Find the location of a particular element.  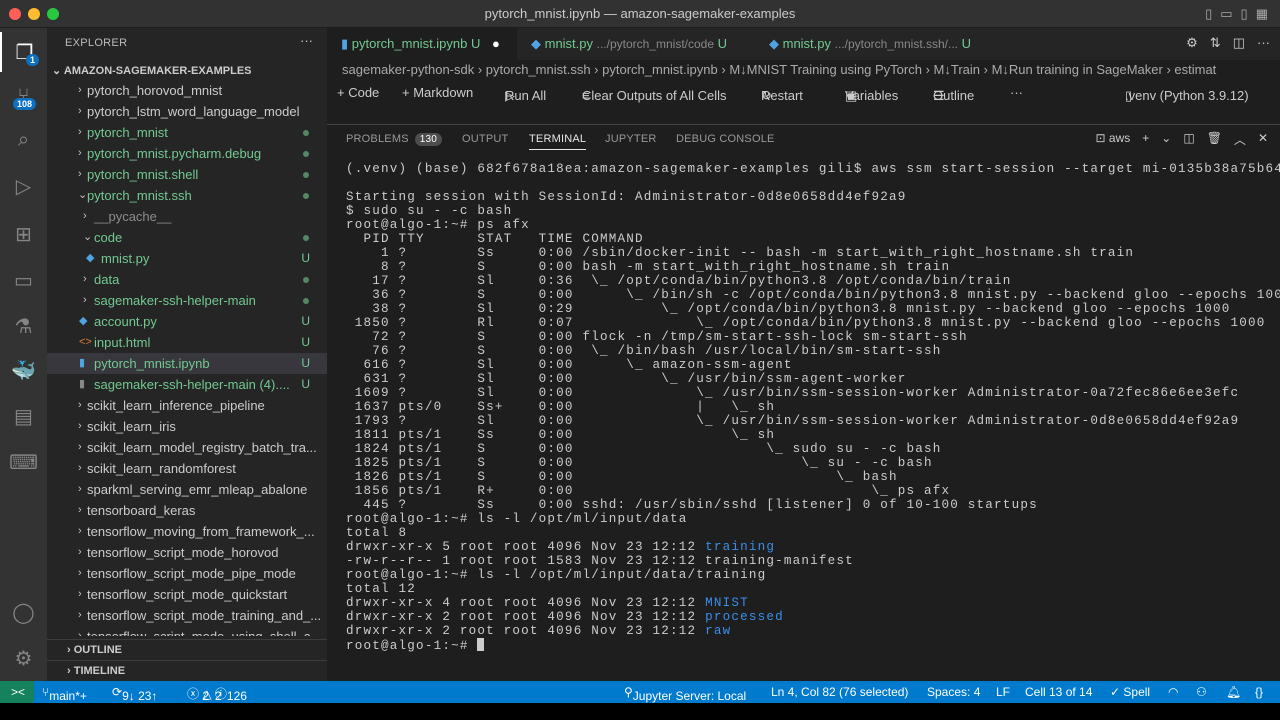

search-icon: ⌕ is located at coordinates (23, 140).